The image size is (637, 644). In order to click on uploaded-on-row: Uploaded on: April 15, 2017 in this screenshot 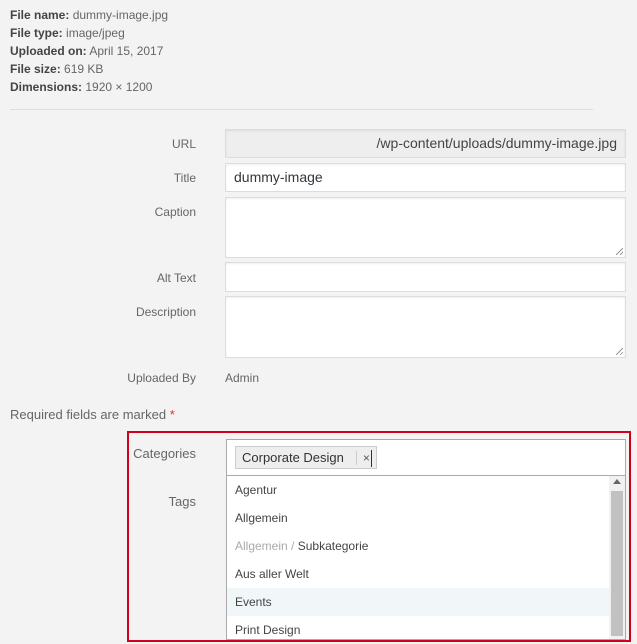, I will do `click(87, 51)`.